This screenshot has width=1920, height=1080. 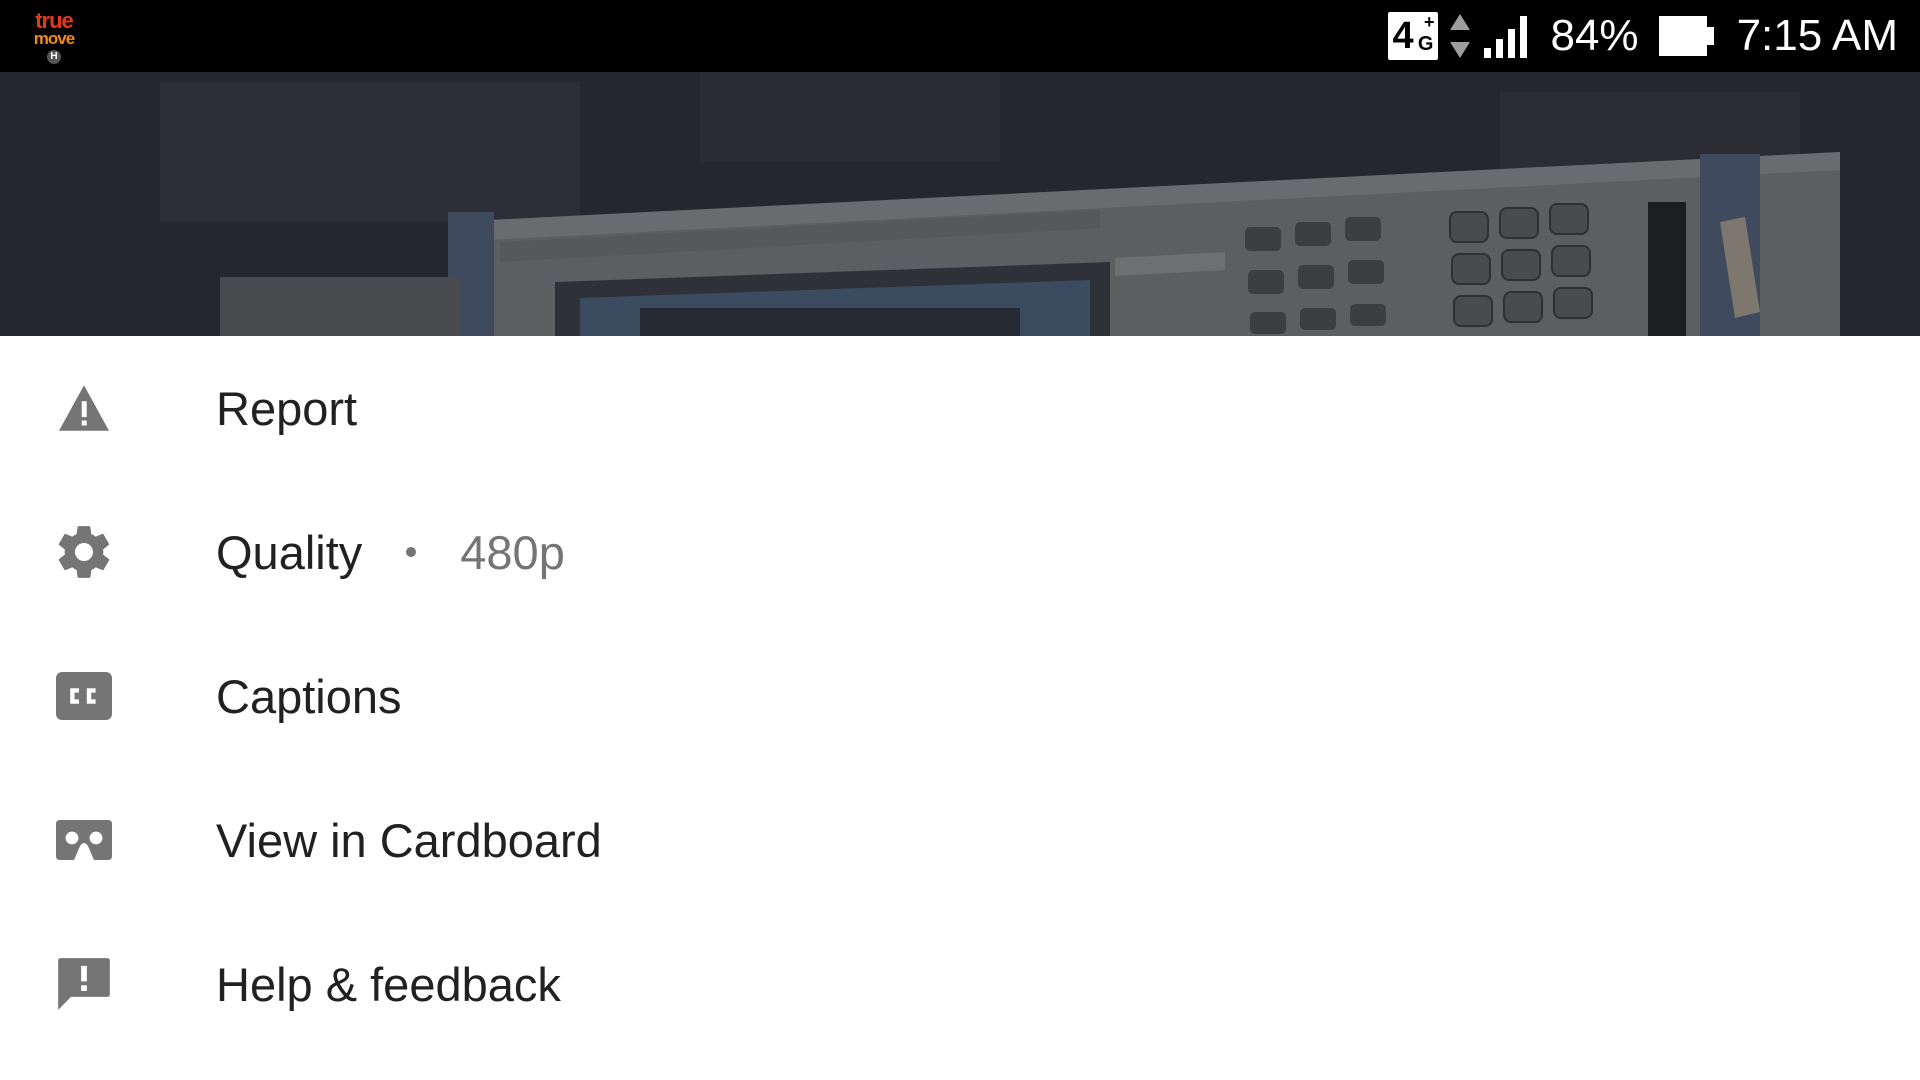 What do you see at coordinates (960, 552) in the screenshot?
I see `menu-item-quality: Quality 480p` at bounding box center [960, 552].